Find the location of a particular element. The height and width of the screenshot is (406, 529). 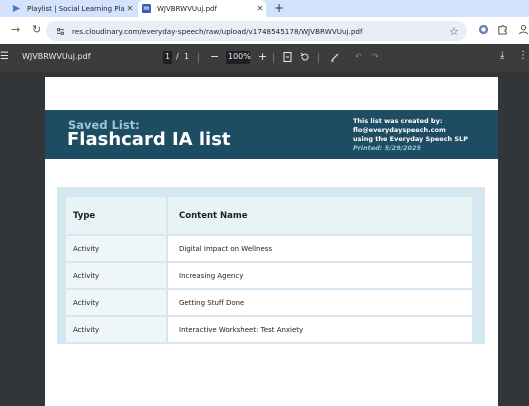

column-header-content-name: Content Name is located at coordinates (319, 215).